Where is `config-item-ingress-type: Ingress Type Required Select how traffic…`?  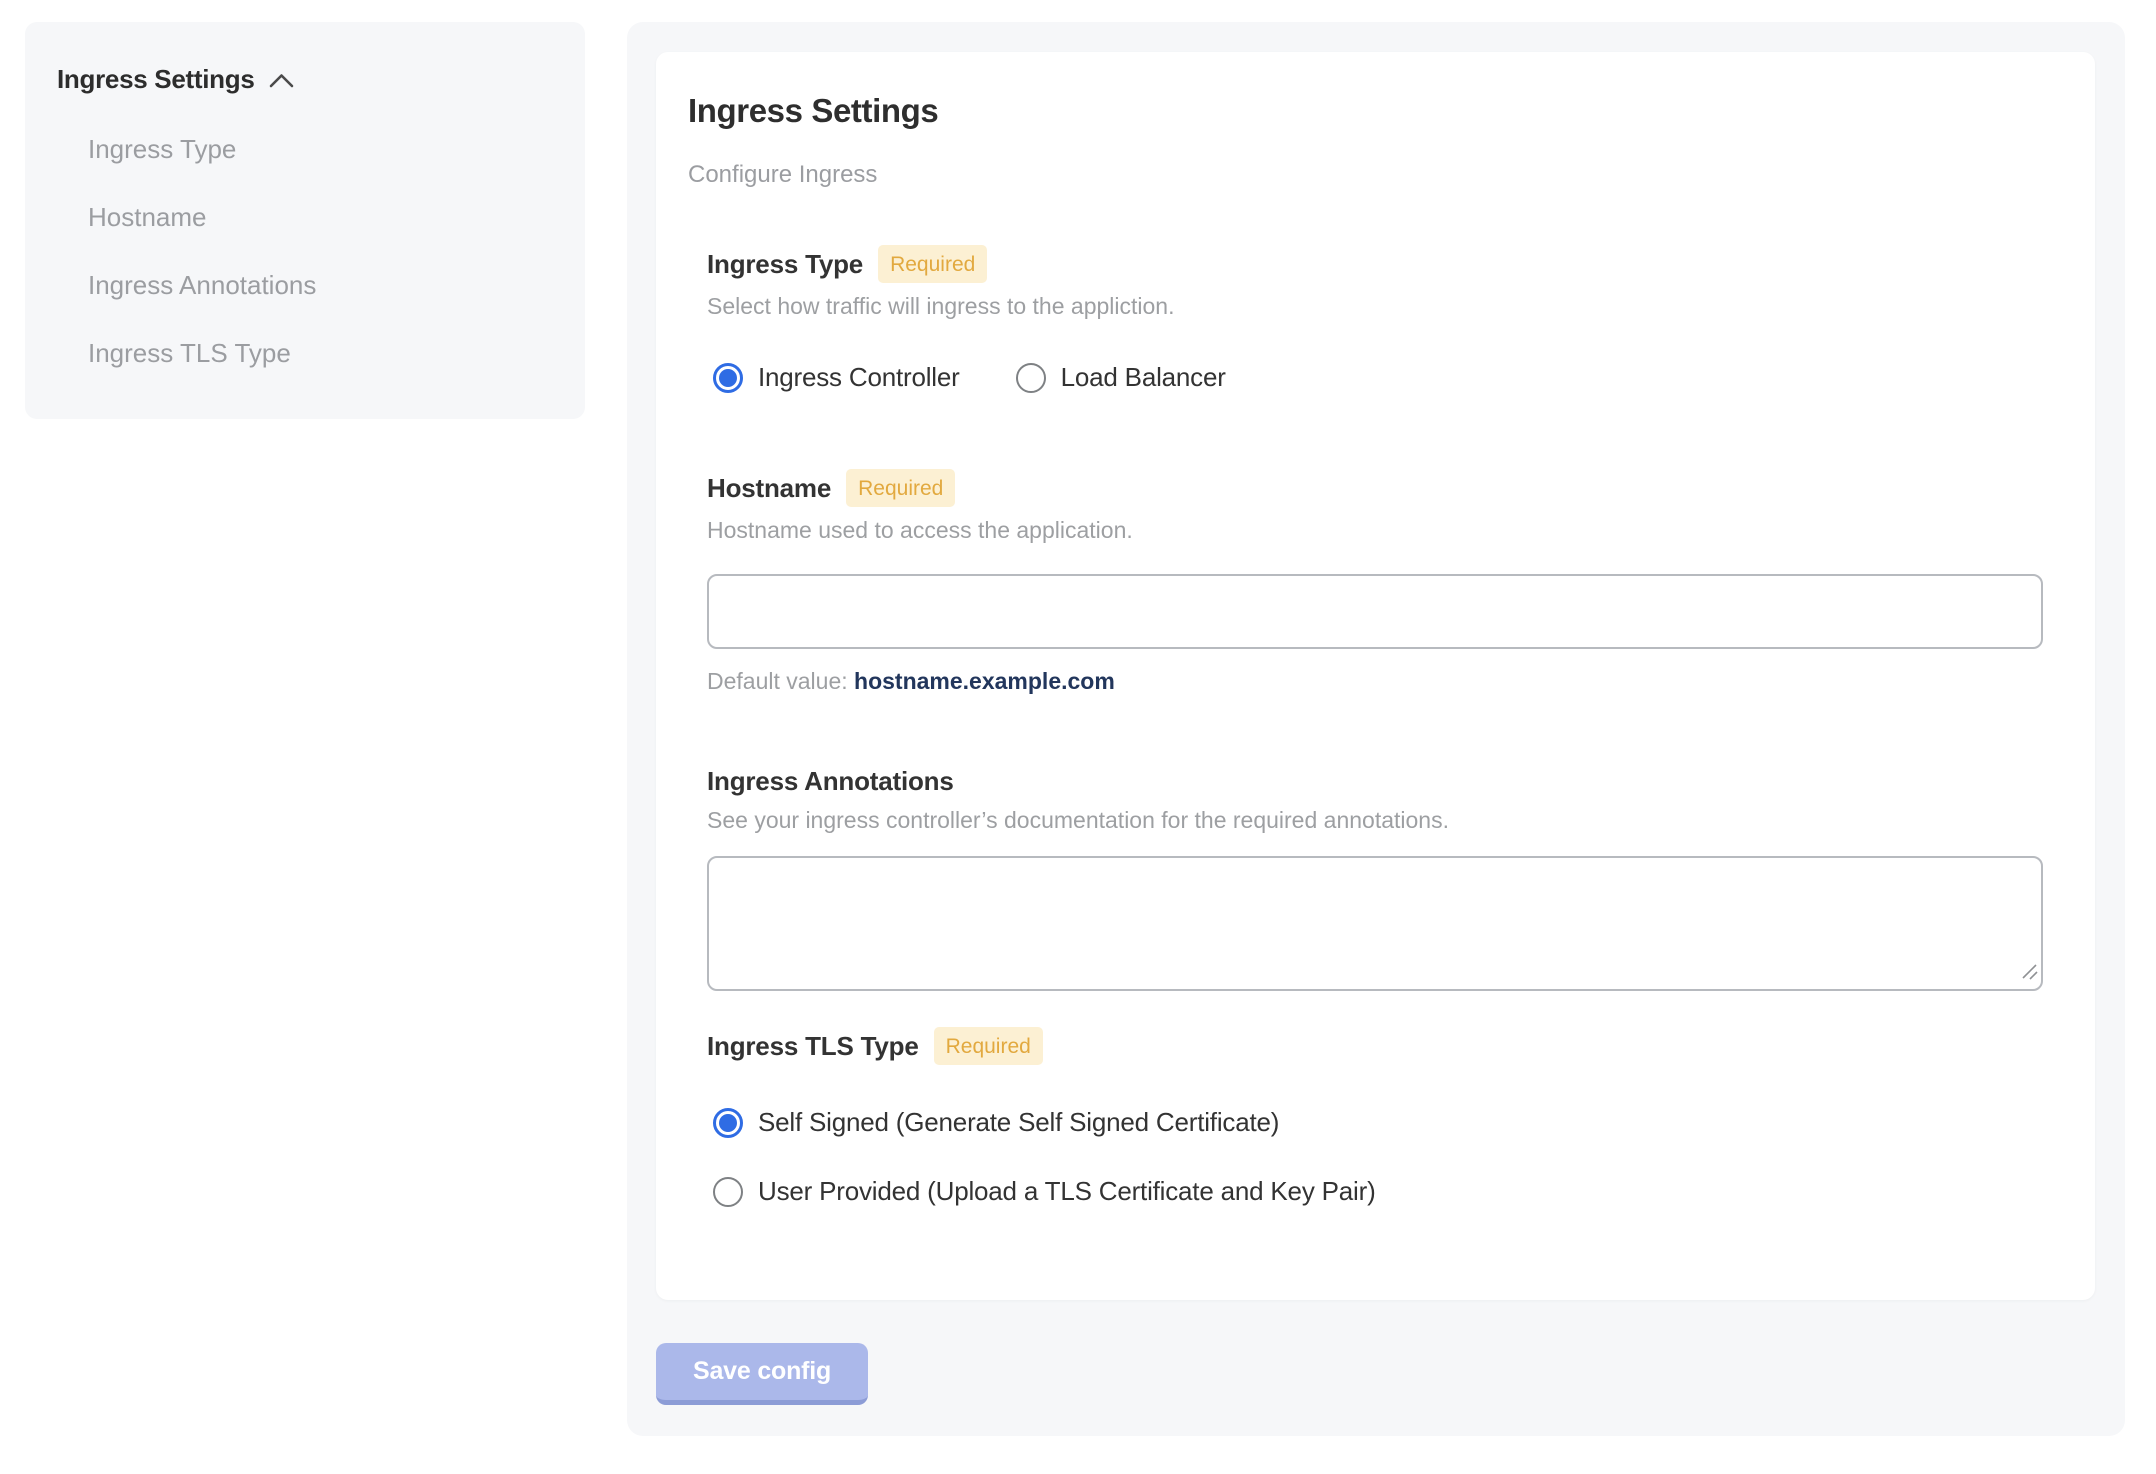 config-item-ingress-type: Ingress Type Required Select how traffic… is located at coordinates (1375, 319).